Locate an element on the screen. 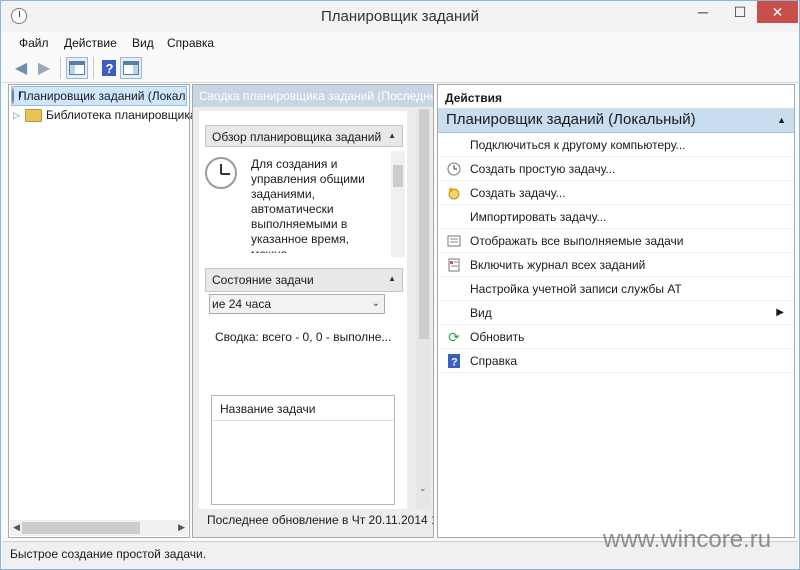  task-list: Название задачи is located at coordinates (303, 450).